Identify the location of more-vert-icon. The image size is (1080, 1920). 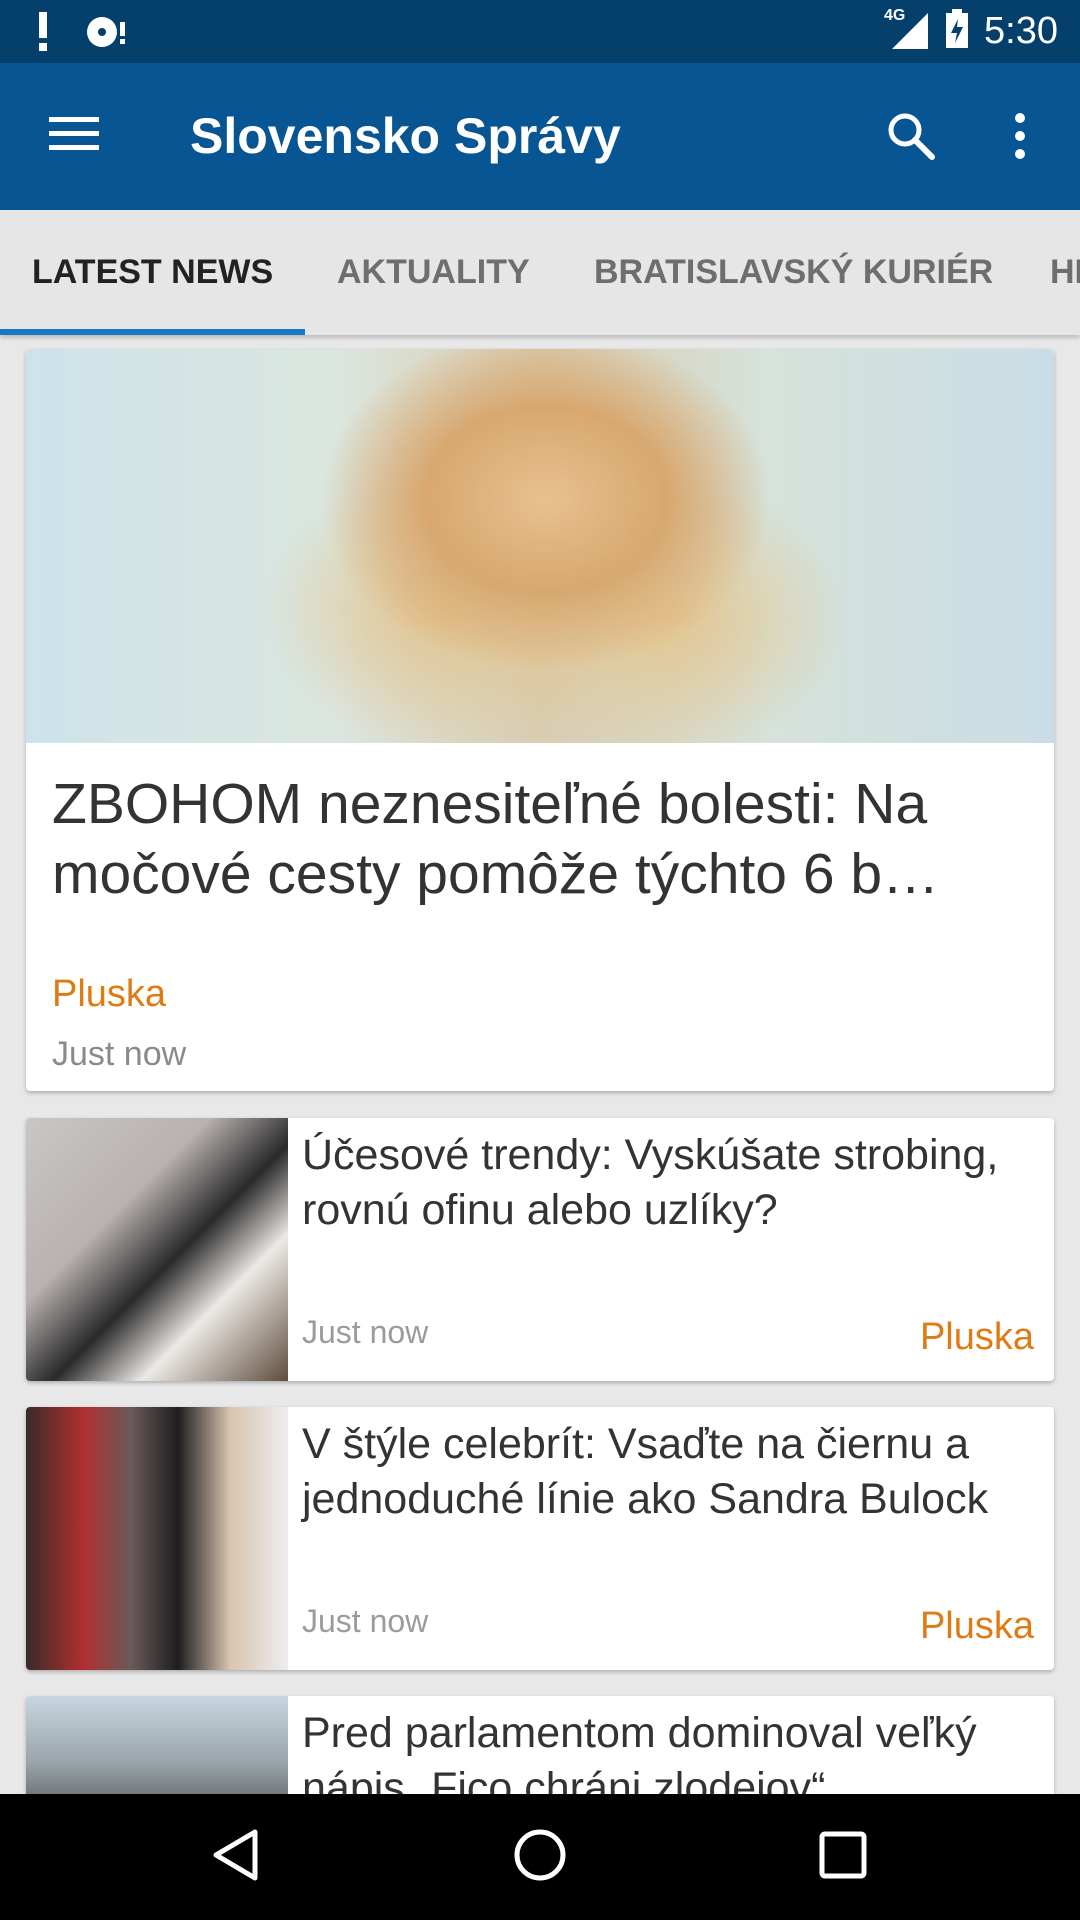
(1020, 138).